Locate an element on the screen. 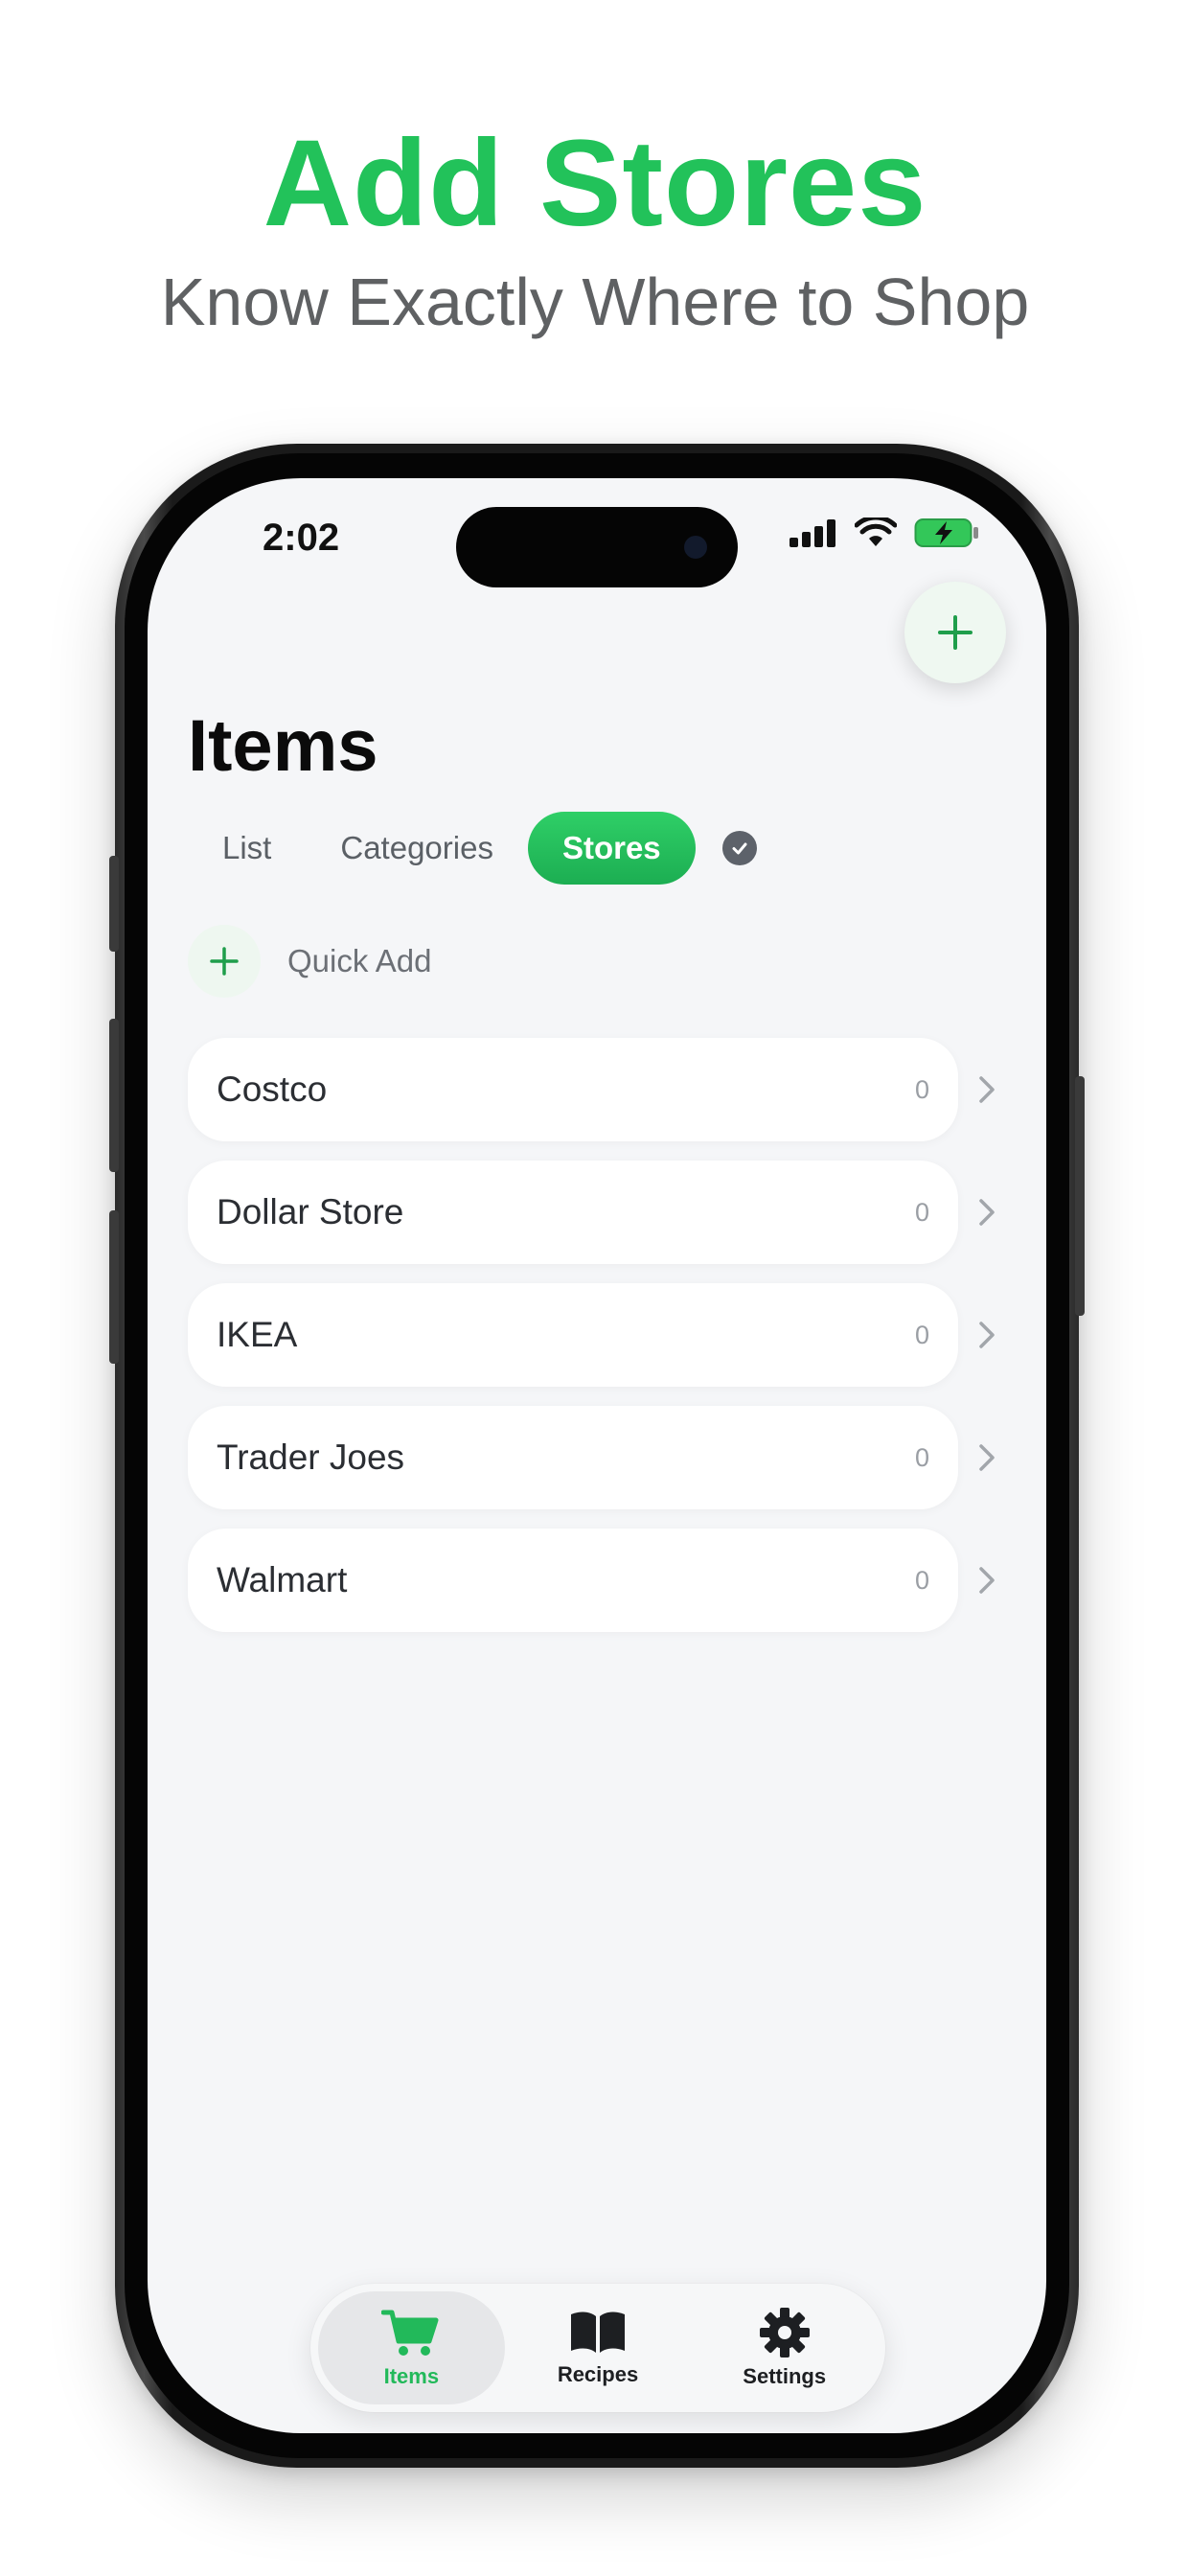 This screenshot has height=2576, width=1190. store-row-walmart: Walmart 0 is located at coordinates (600, 1580).